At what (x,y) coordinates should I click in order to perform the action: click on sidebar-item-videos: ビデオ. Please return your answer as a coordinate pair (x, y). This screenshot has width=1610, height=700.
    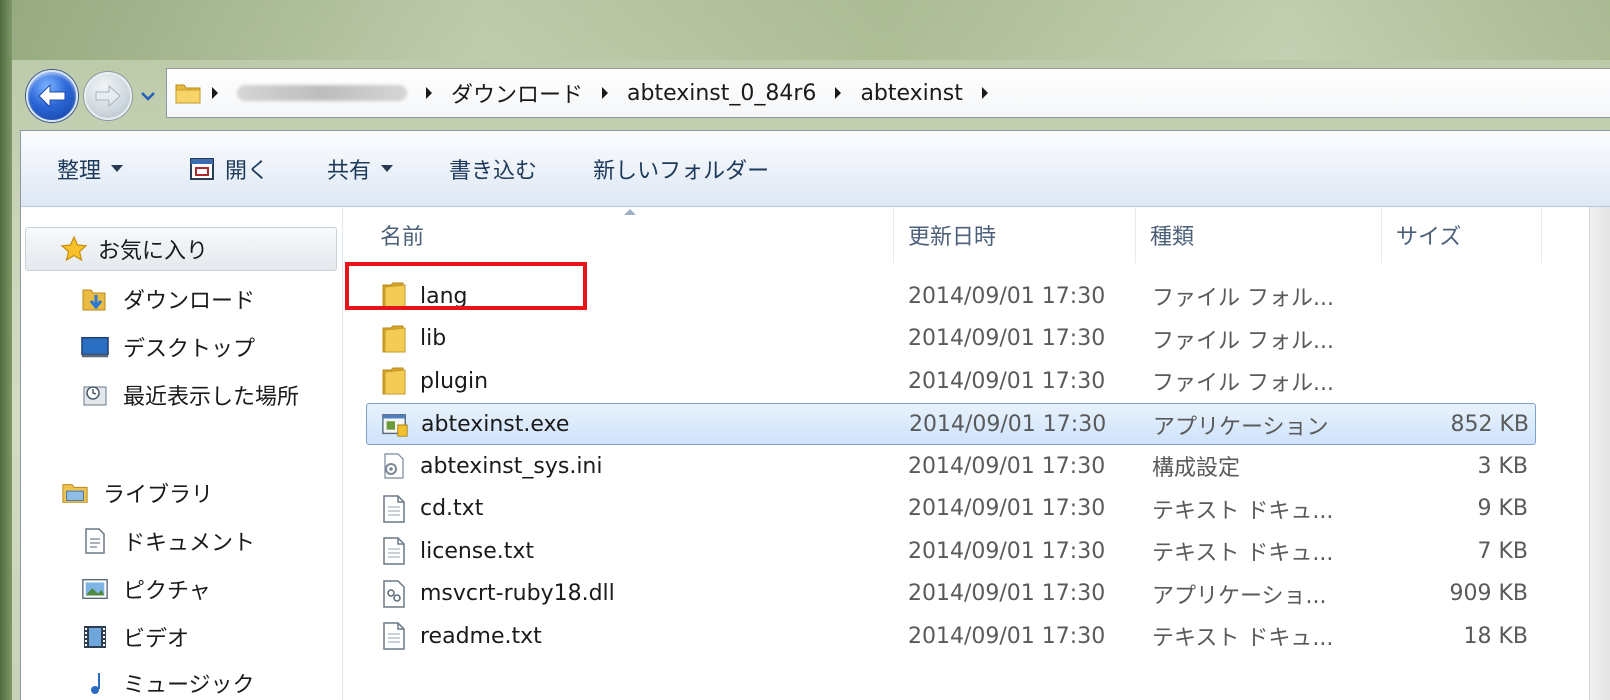
    Looking at the image, I should click on (135, 637).